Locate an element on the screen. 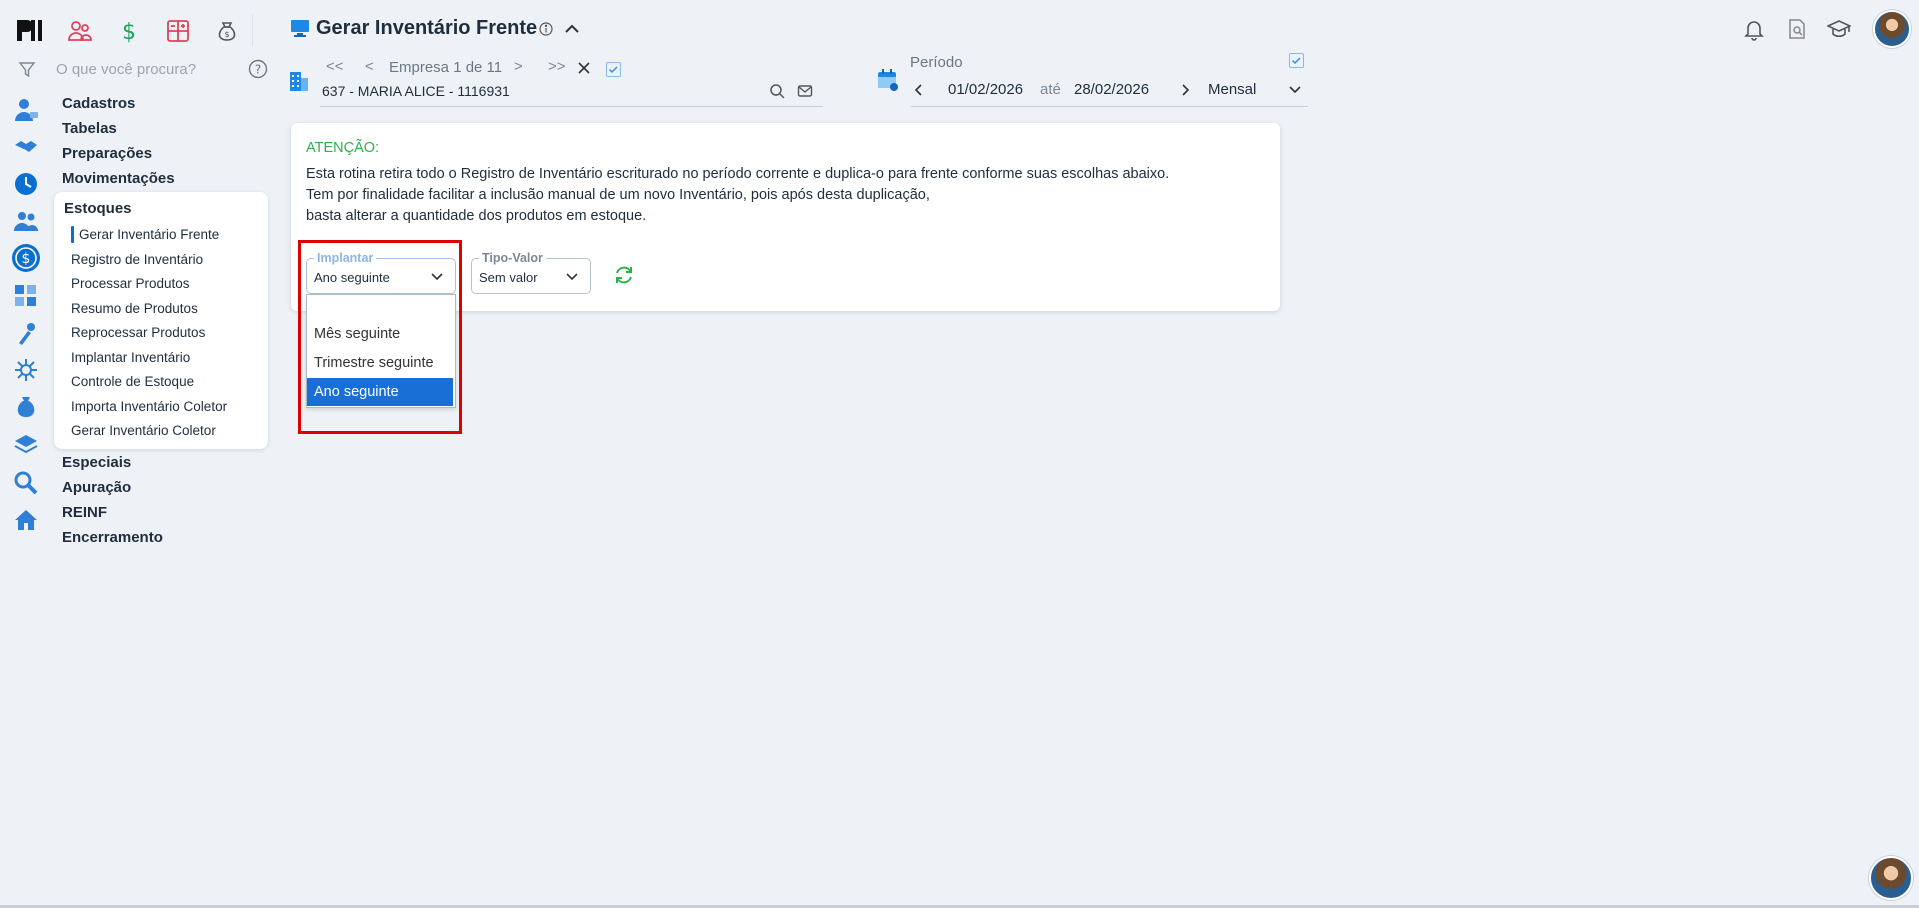 This screenshot has width=1919, height=908. close-icon is located at coordinates (584, 68).